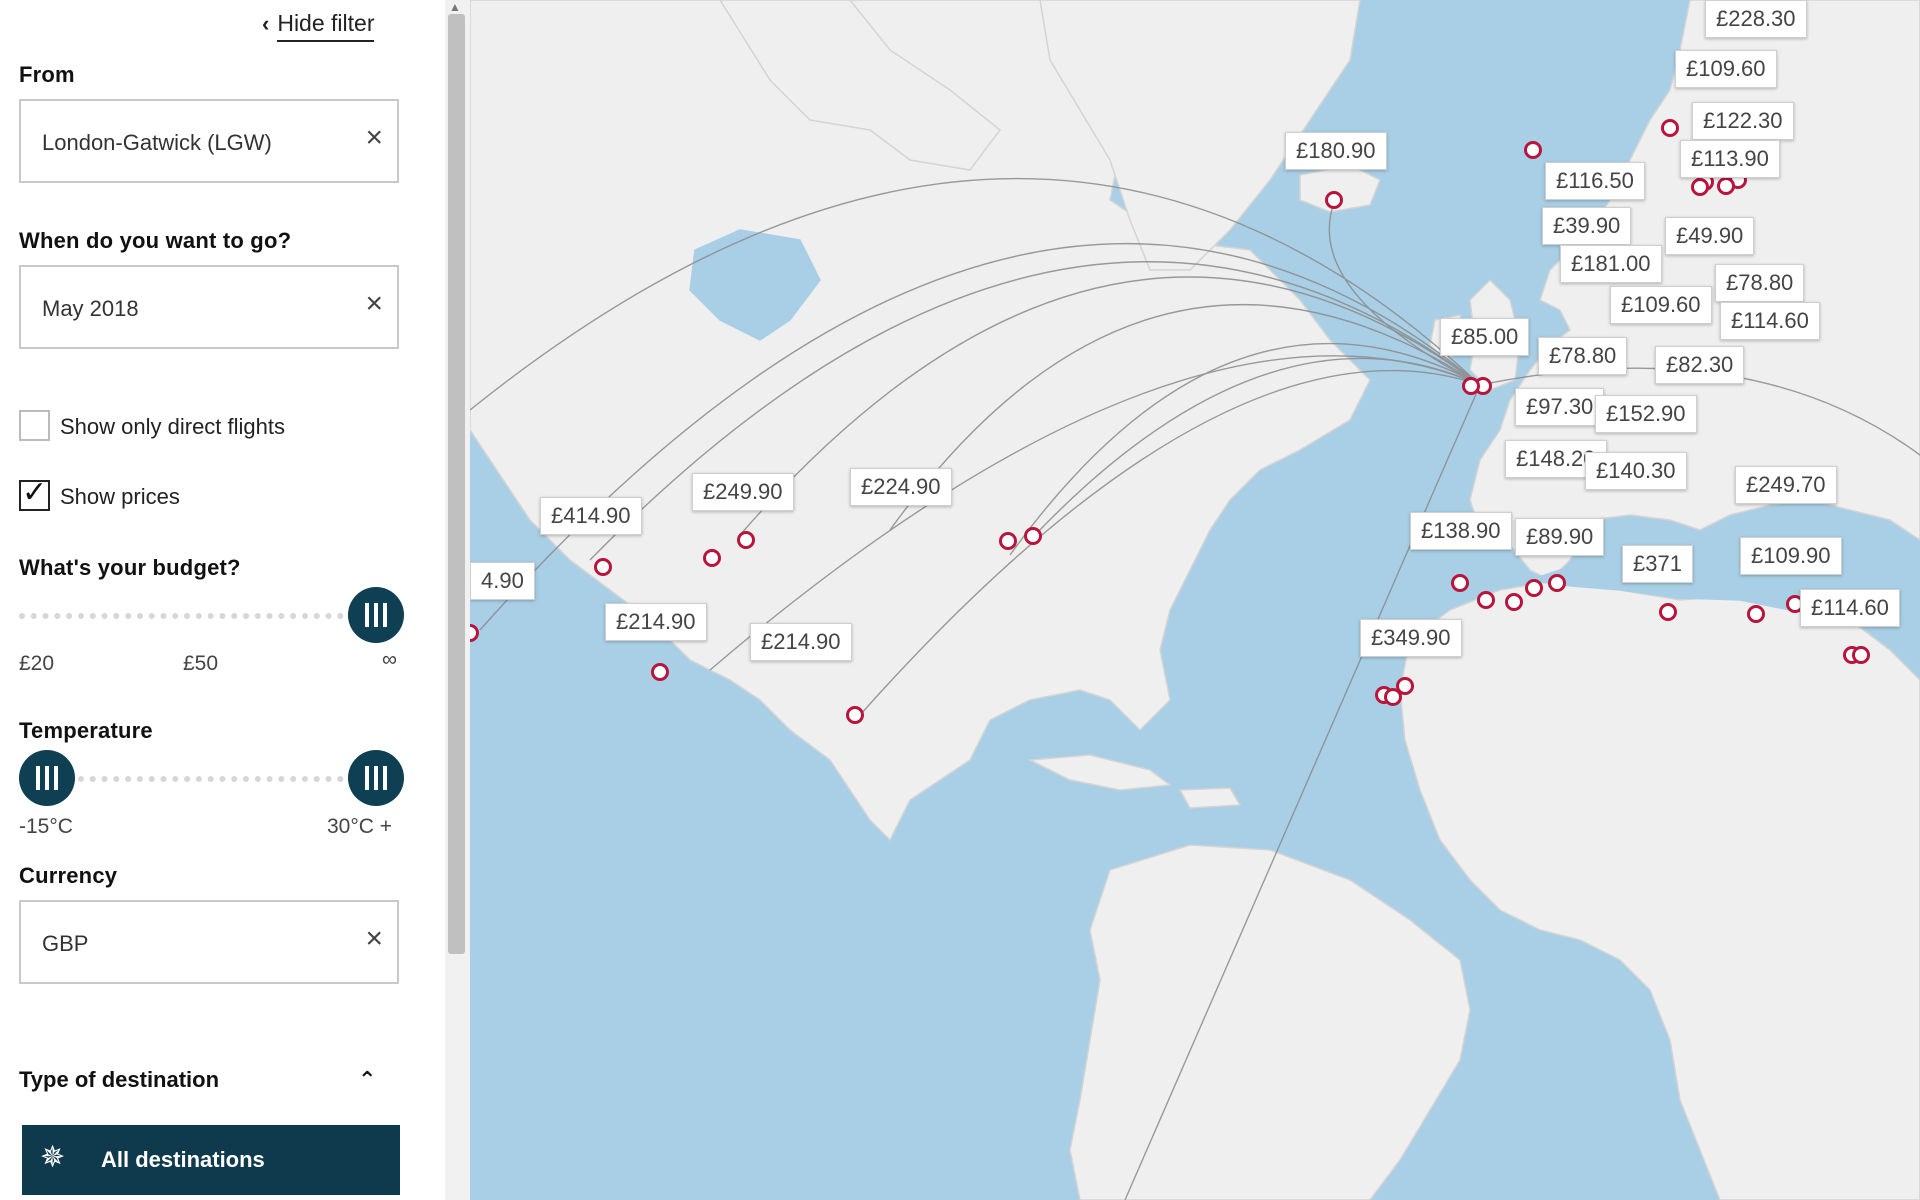 The height and width of the screenshot is (1200, 1920). I want to click on temperature-label: Temperature, so click(86, 730).